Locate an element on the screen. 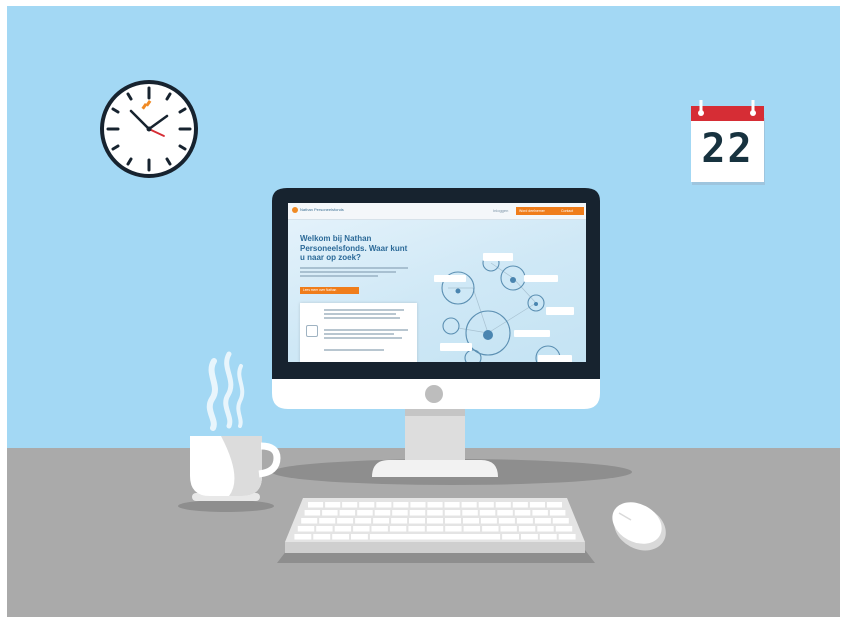 The image size is (847, 623). keyboard-spacebar is located at coordinates (435, 537).